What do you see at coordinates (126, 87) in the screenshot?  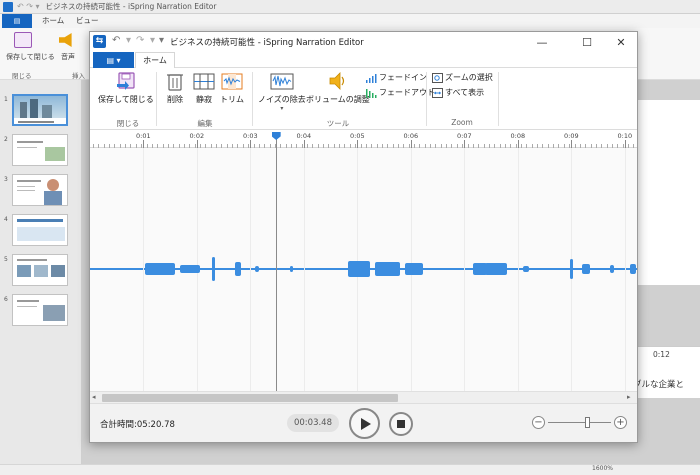 I see `save-close-button: 保存して閉じる` at bounding box center [126, 87].